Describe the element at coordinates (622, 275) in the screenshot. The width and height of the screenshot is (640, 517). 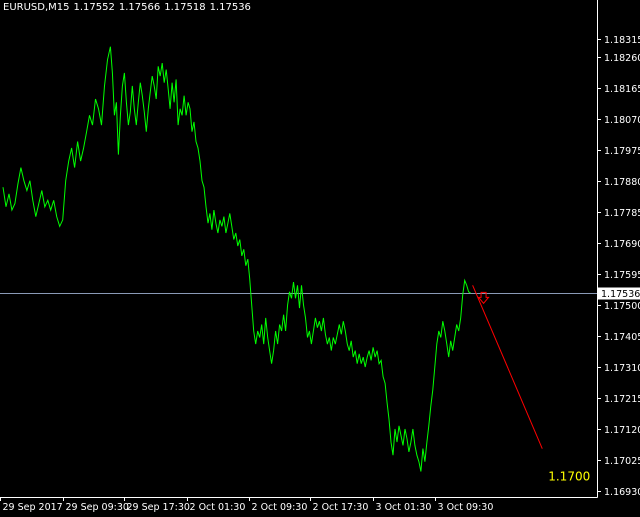
I see `y-tick-label: 1.17595` at that location.